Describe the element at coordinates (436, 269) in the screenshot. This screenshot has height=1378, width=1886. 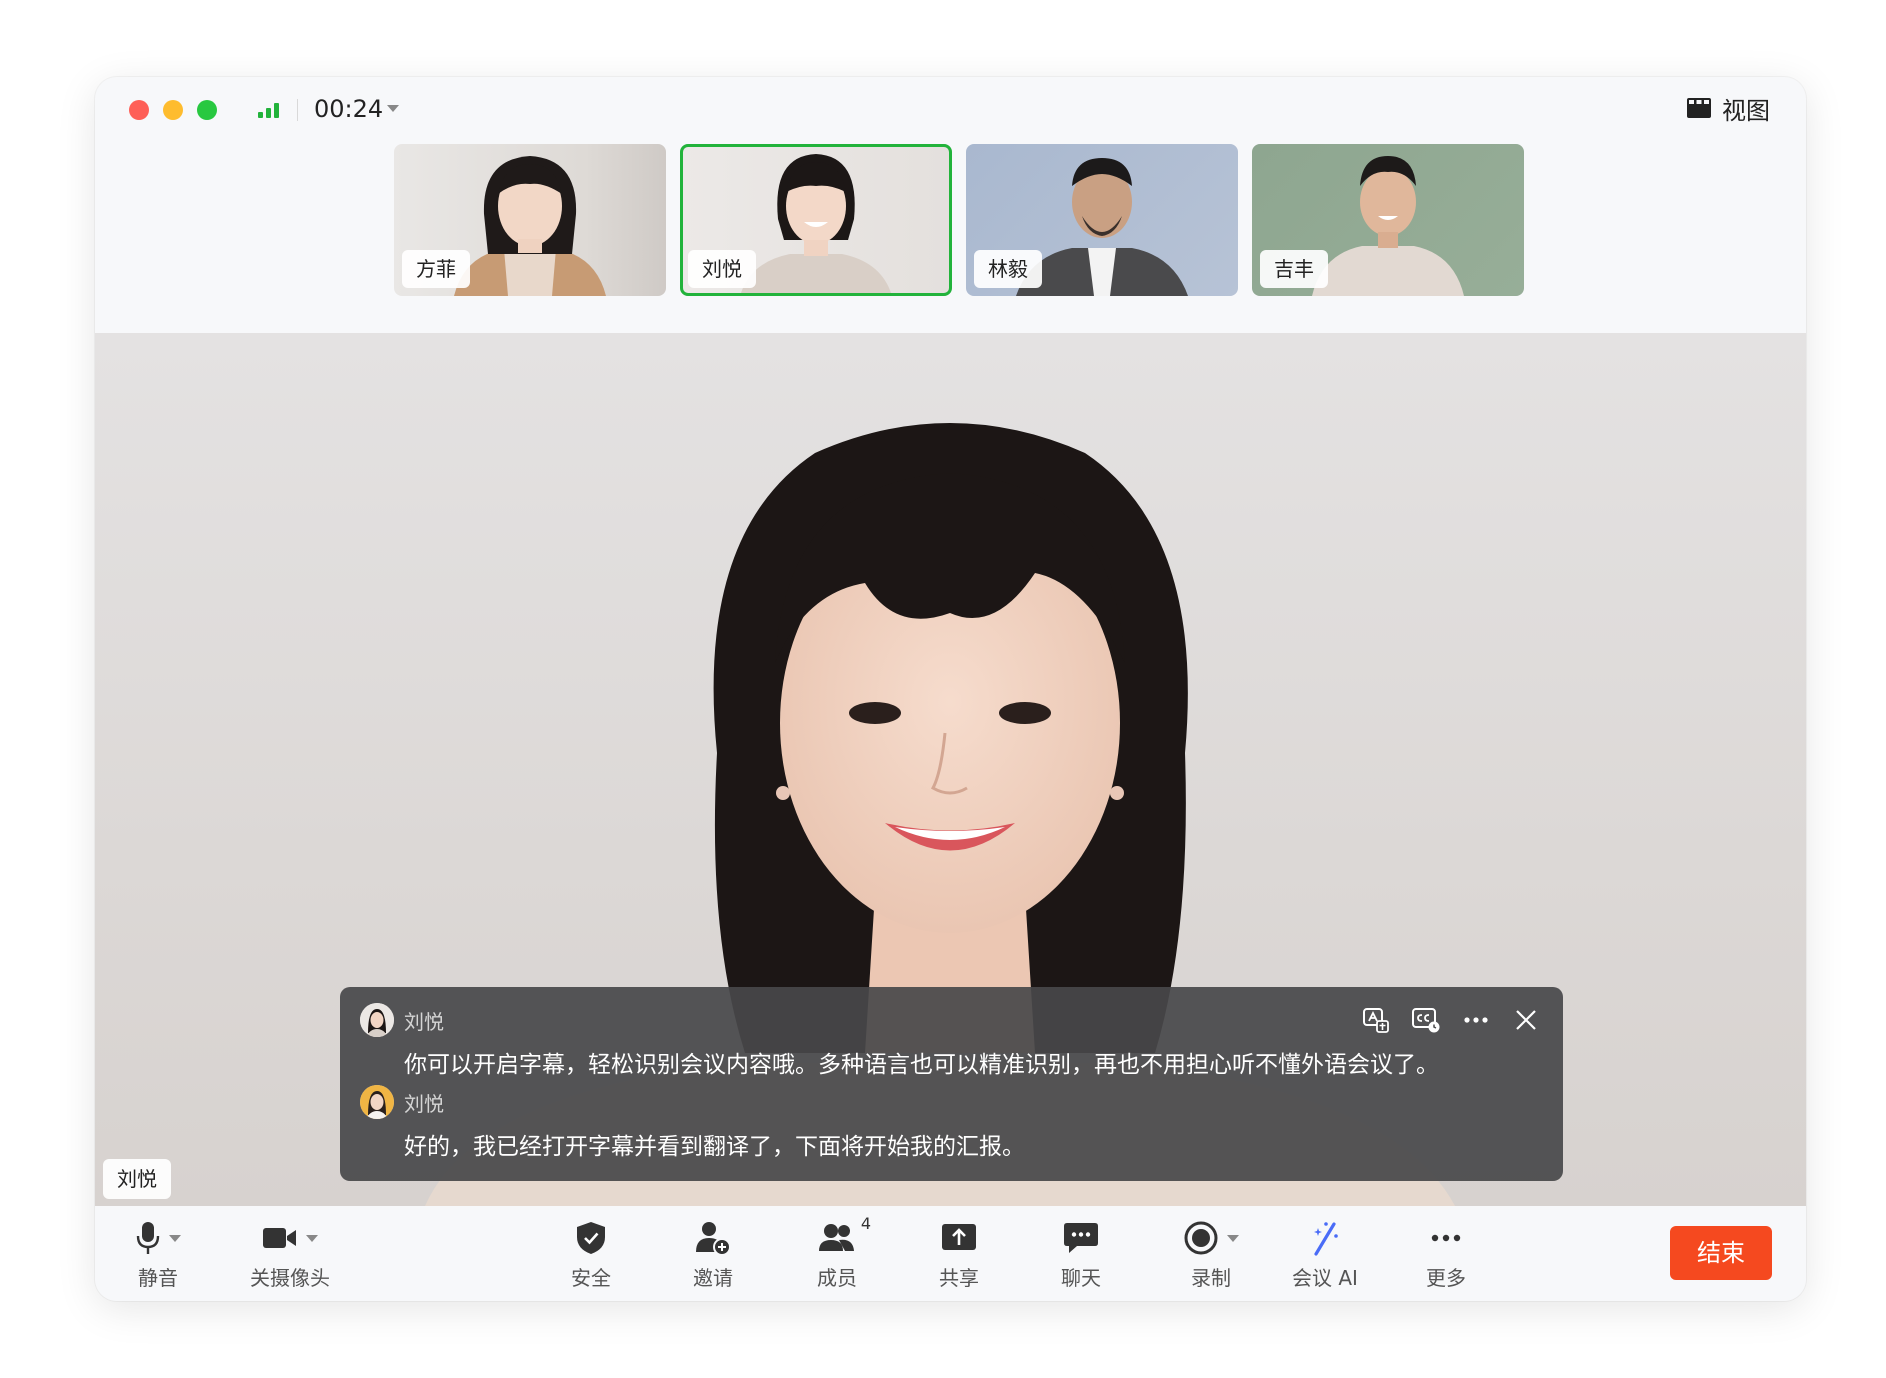
I see `participant-name: 方菲` at that location.